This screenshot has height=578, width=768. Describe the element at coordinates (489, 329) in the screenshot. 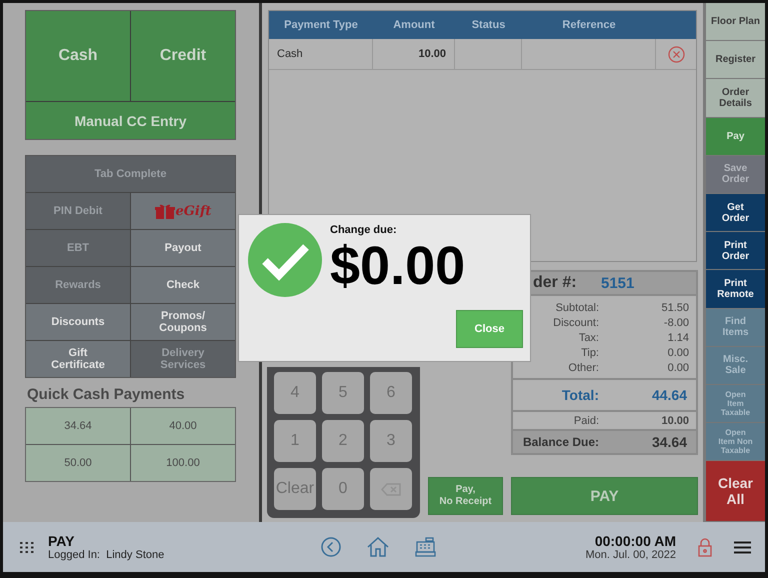

I see `close-button: Close` at that location.